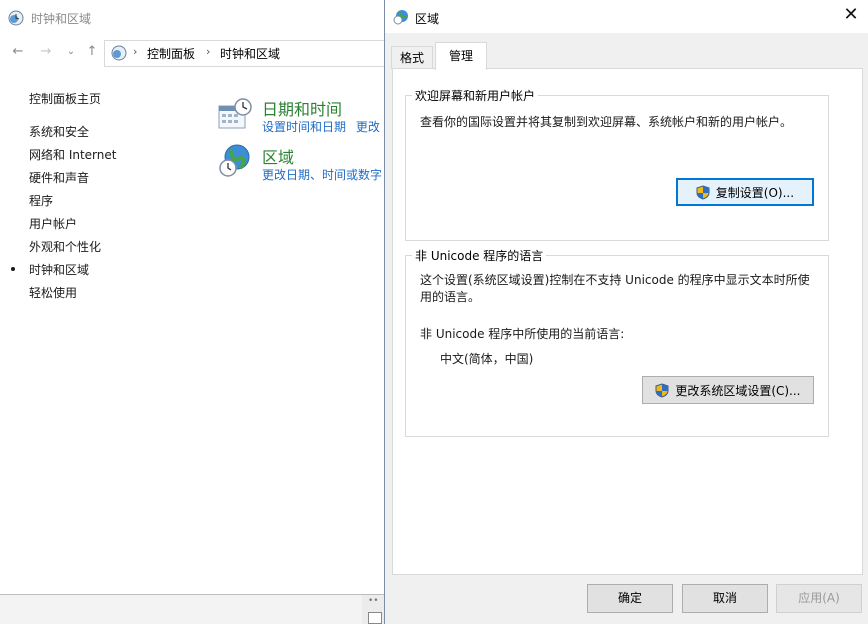 This screenshot has height=624, width=868. What do you see at coordinates (368, 127) in the screenshot?
I see `link-change: 更改` at bounding box center [368, 127].